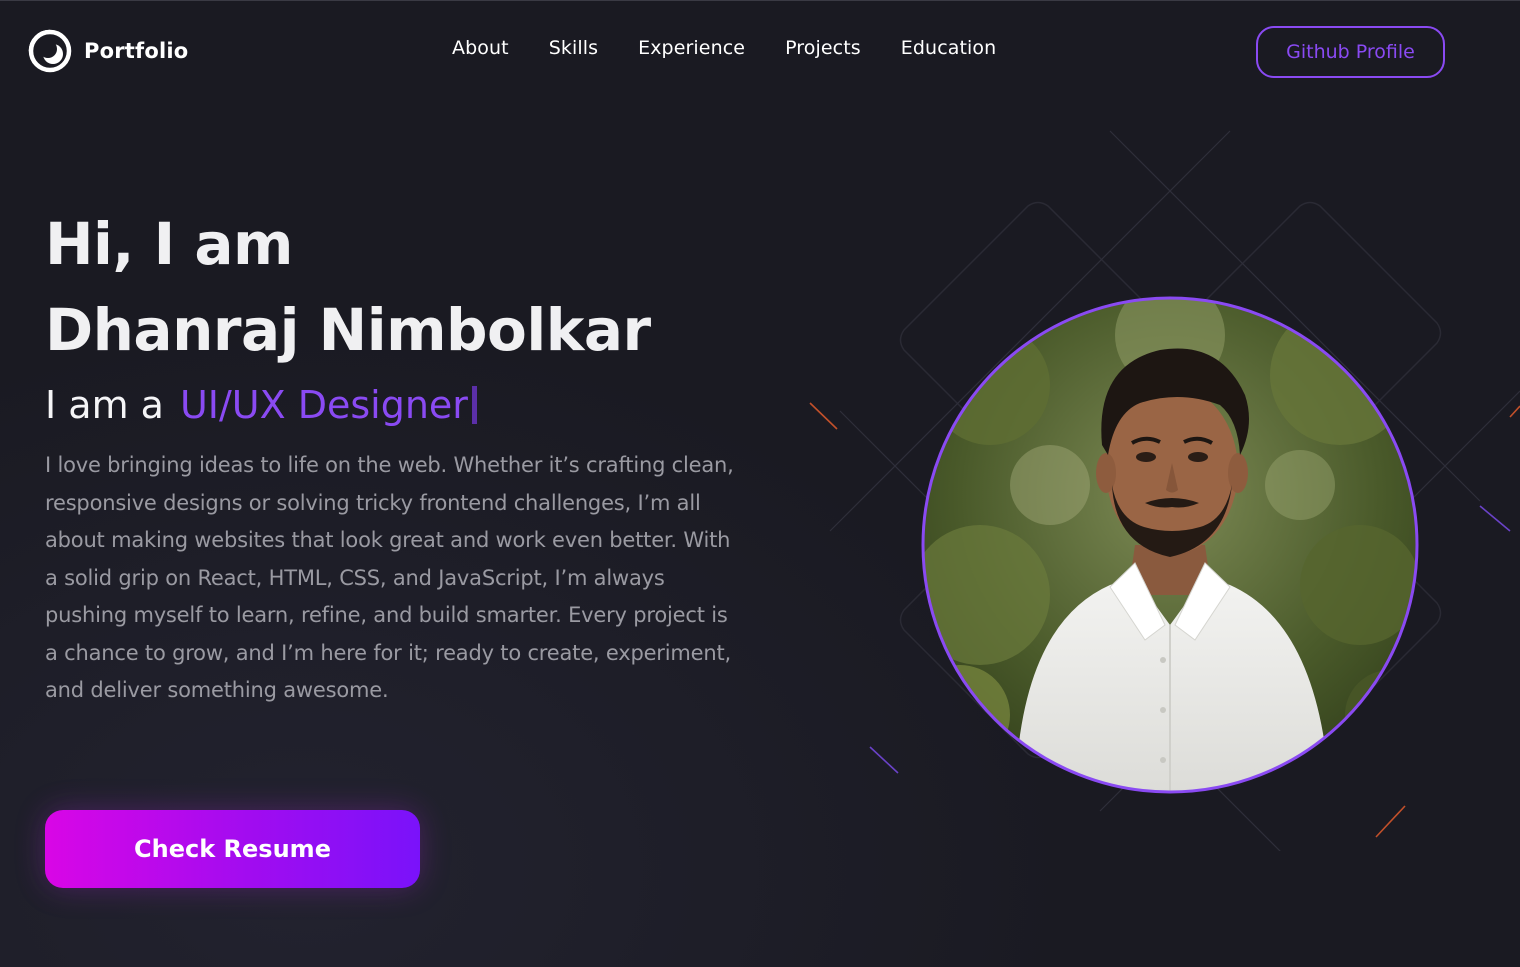 This screenshot has height=967, width=1520. I want to click on nav-link-projects: Projects, so click(823, 48).